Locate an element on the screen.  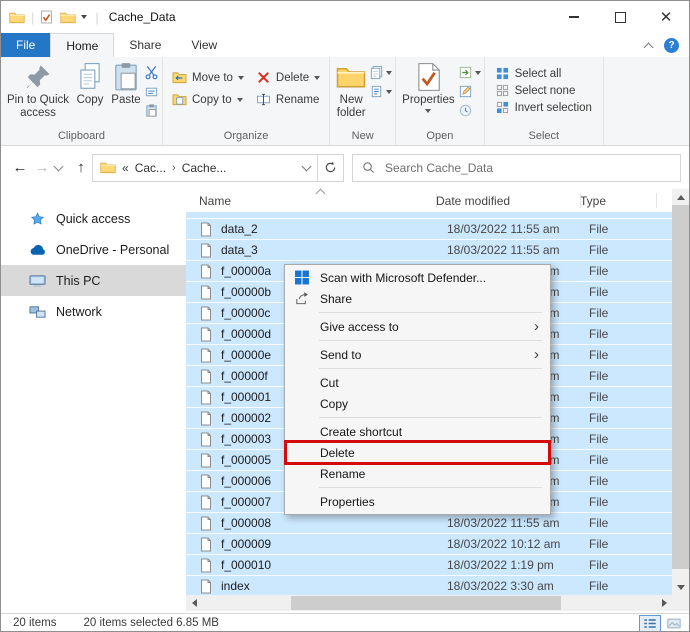
menu-separator is located at coordinates (430, 368).